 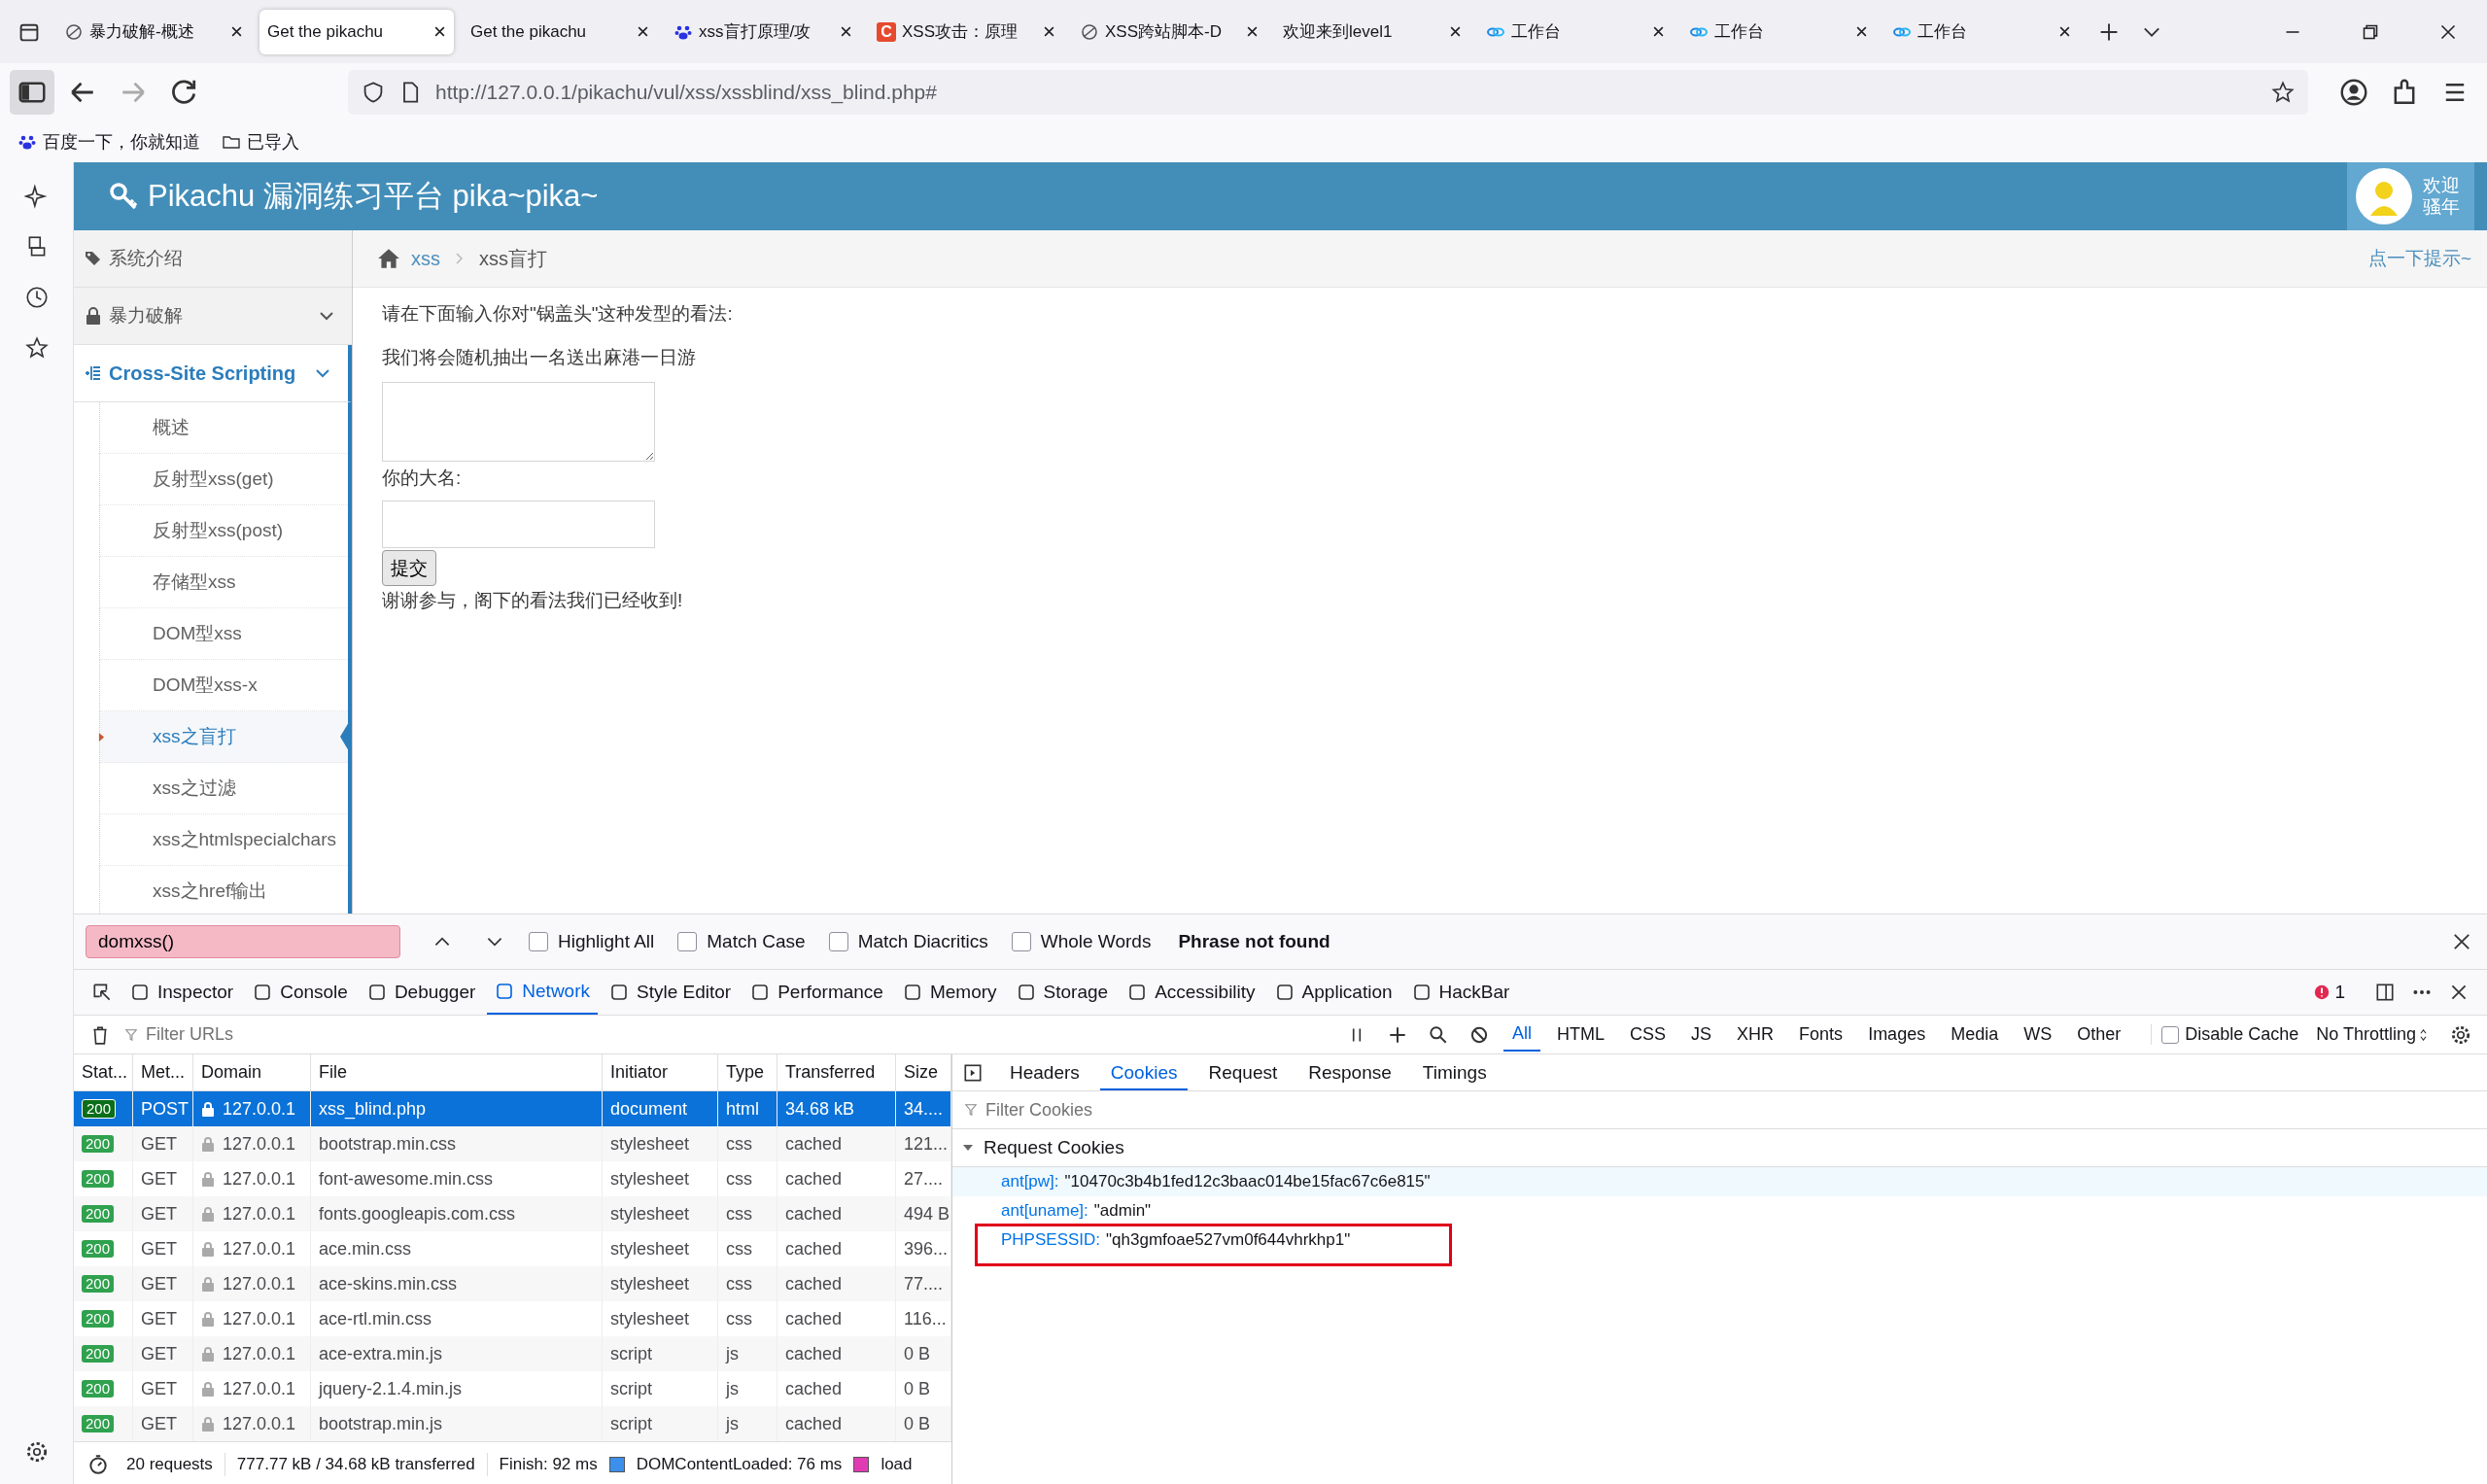 What do you see at coordinates (1735, 1110) in the screenshot?
I see `filter-field: Filter Cookies` at bounding box center [1735, 1110].